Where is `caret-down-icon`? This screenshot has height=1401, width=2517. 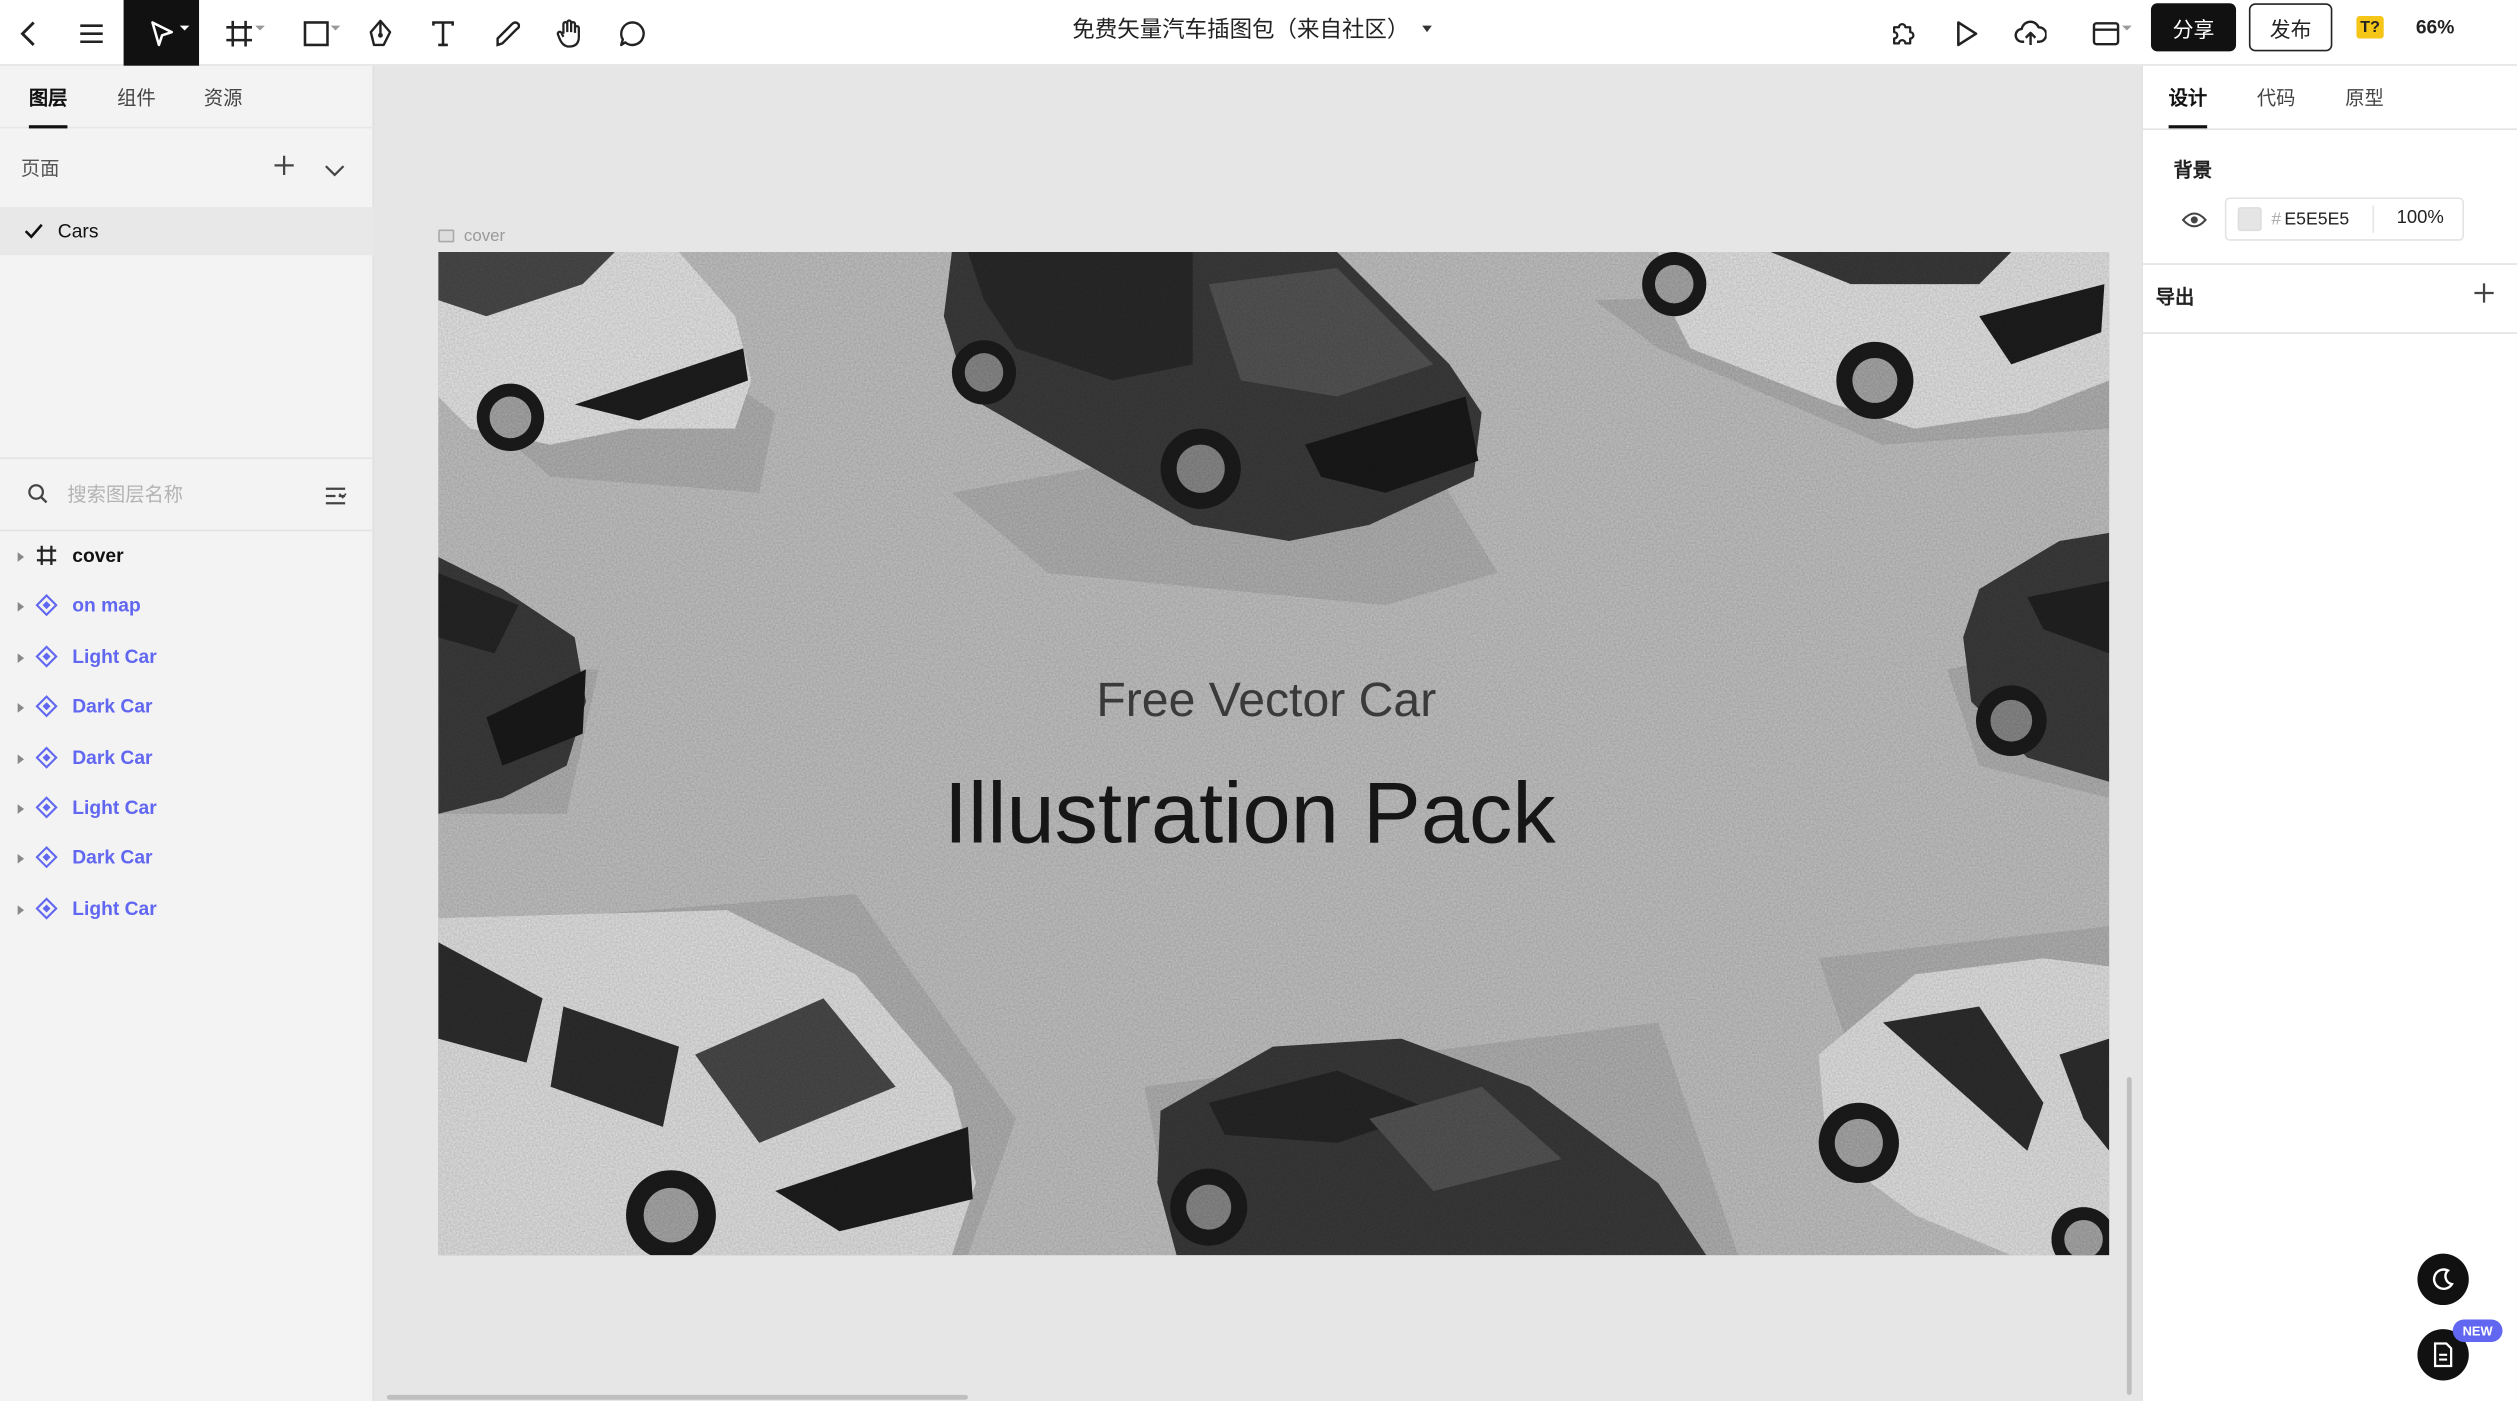 caret-down-icon is located at coordinates (1427, 29).